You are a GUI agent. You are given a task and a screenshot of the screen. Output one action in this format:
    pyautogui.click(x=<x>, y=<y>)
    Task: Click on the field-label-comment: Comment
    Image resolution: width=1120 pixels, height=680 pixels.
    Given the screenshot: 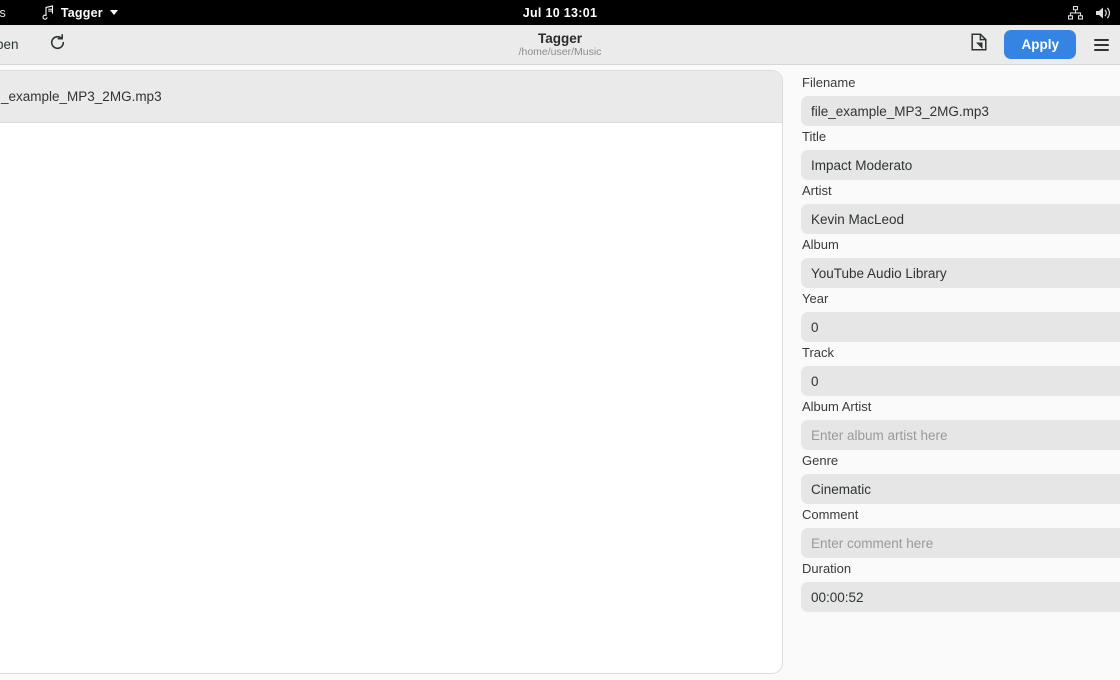 What is the action you would take?
    pyautogui.click(x=830, y=514)
    